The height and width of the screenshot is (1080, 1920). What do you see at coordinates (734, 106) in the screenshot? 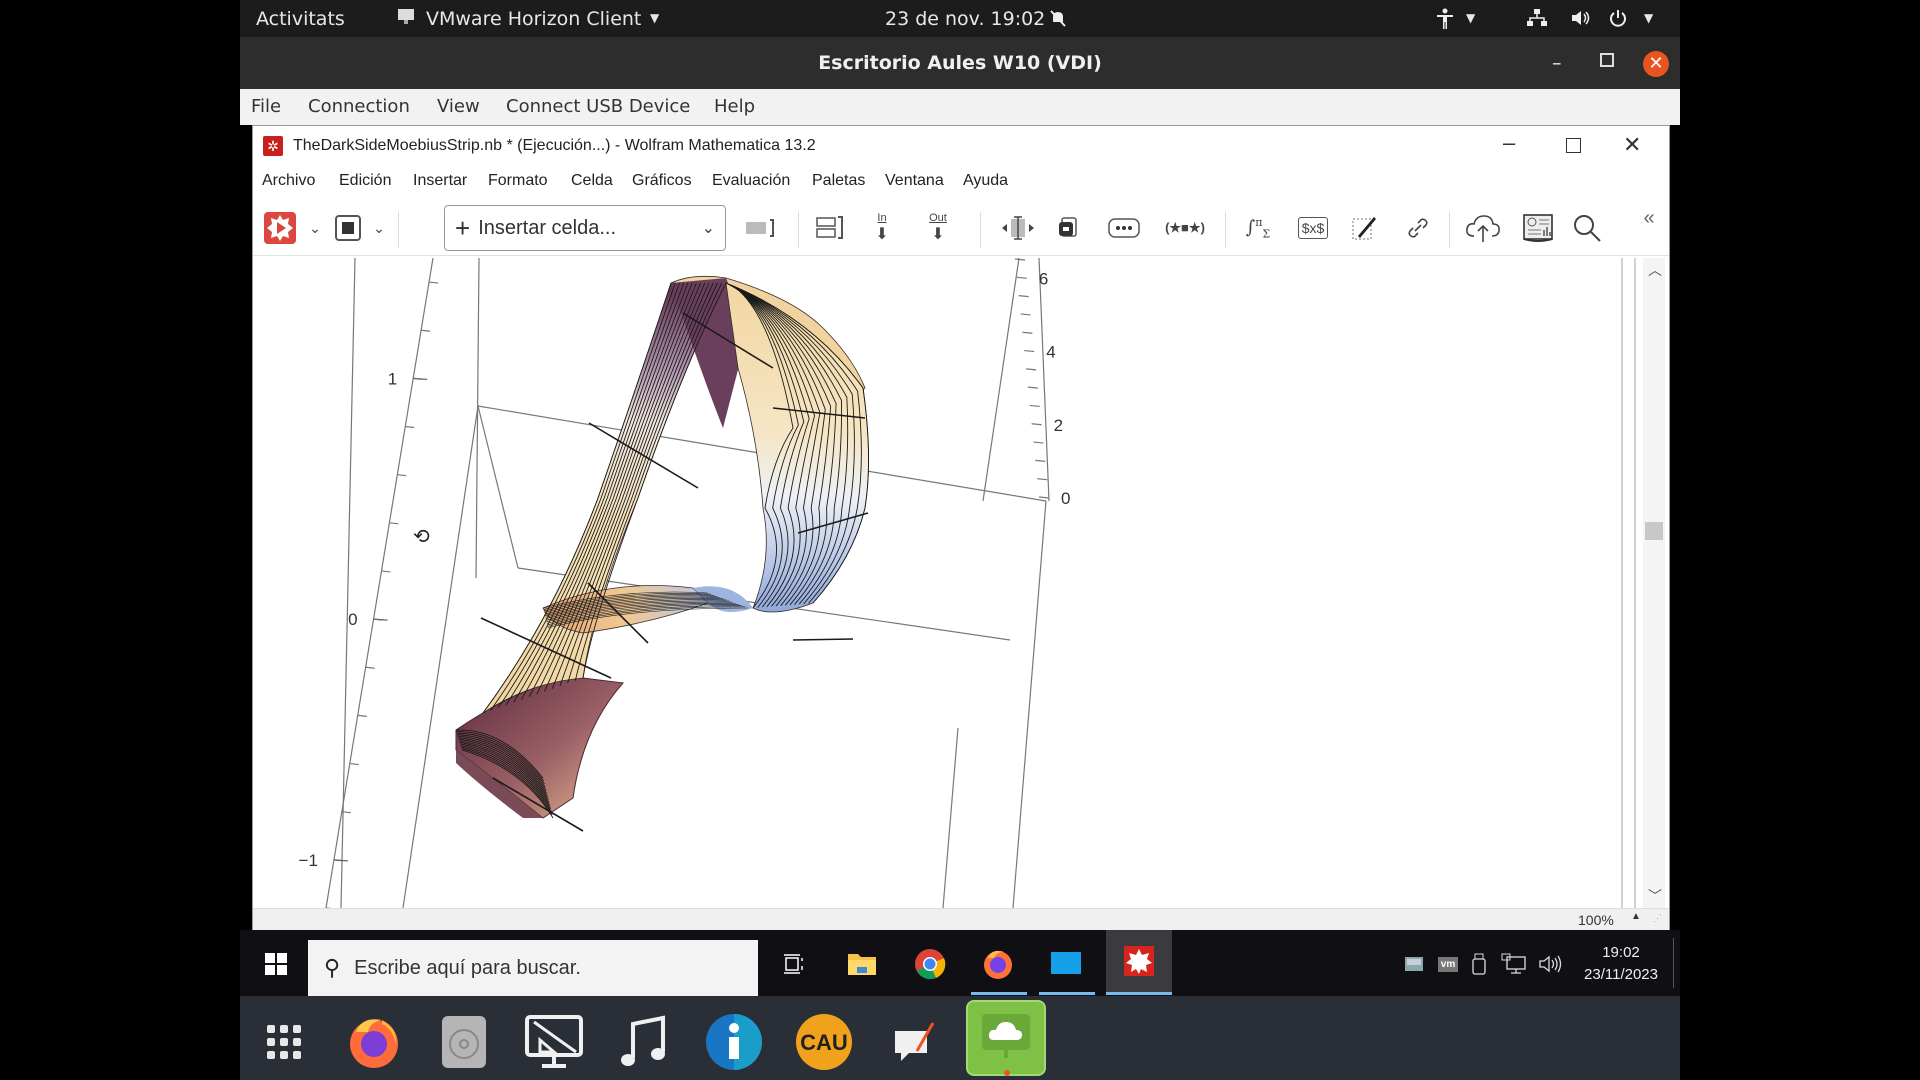
I see `menu-help: Help` at bounding box center [734, 106].